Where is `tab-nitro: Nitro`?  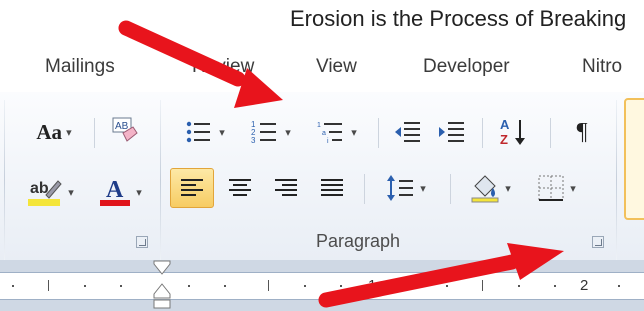 tab-nitro: Nitro is located at coordinates (602, 67).